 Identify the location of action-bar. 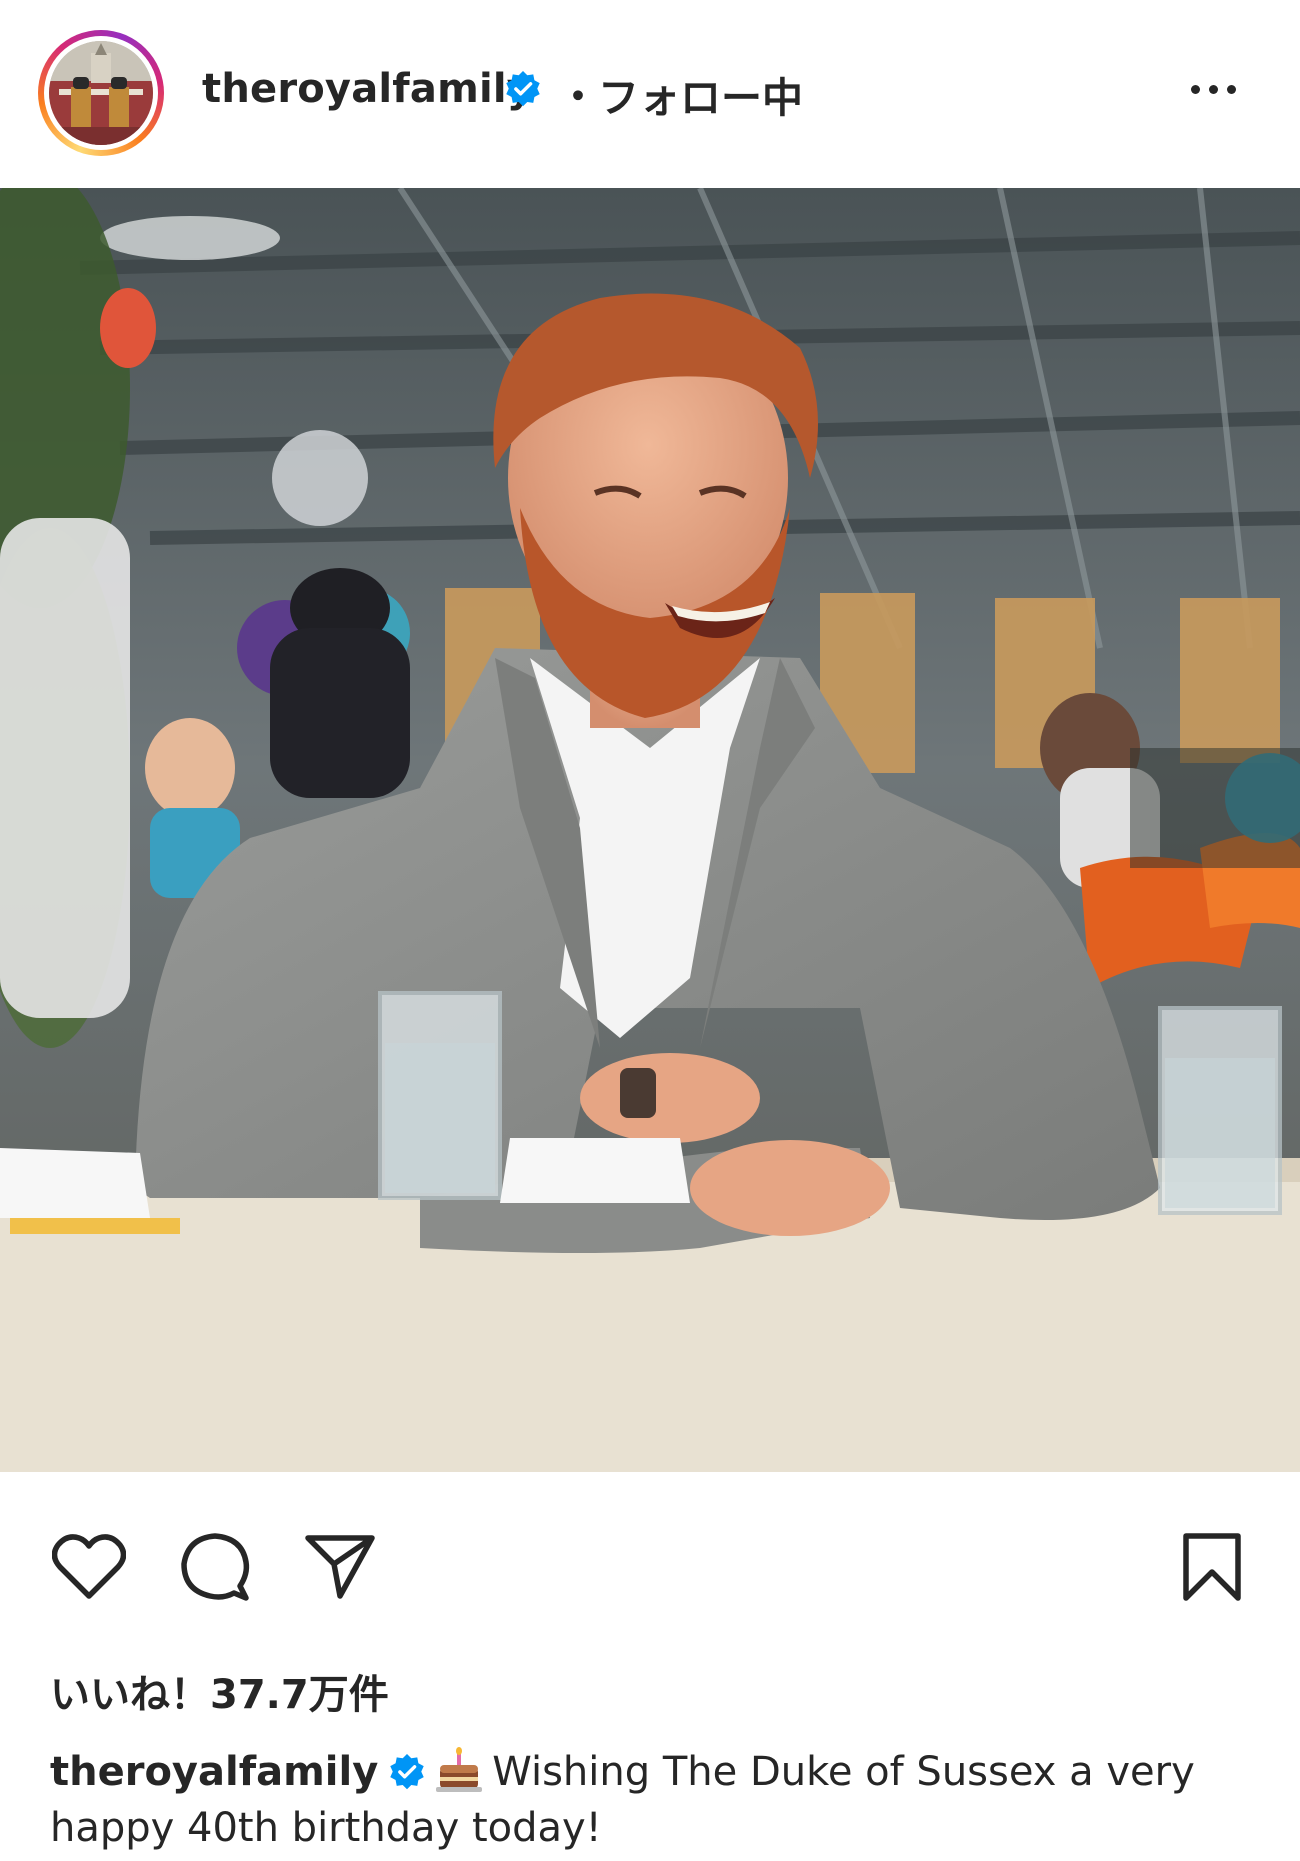
(650, 1567).